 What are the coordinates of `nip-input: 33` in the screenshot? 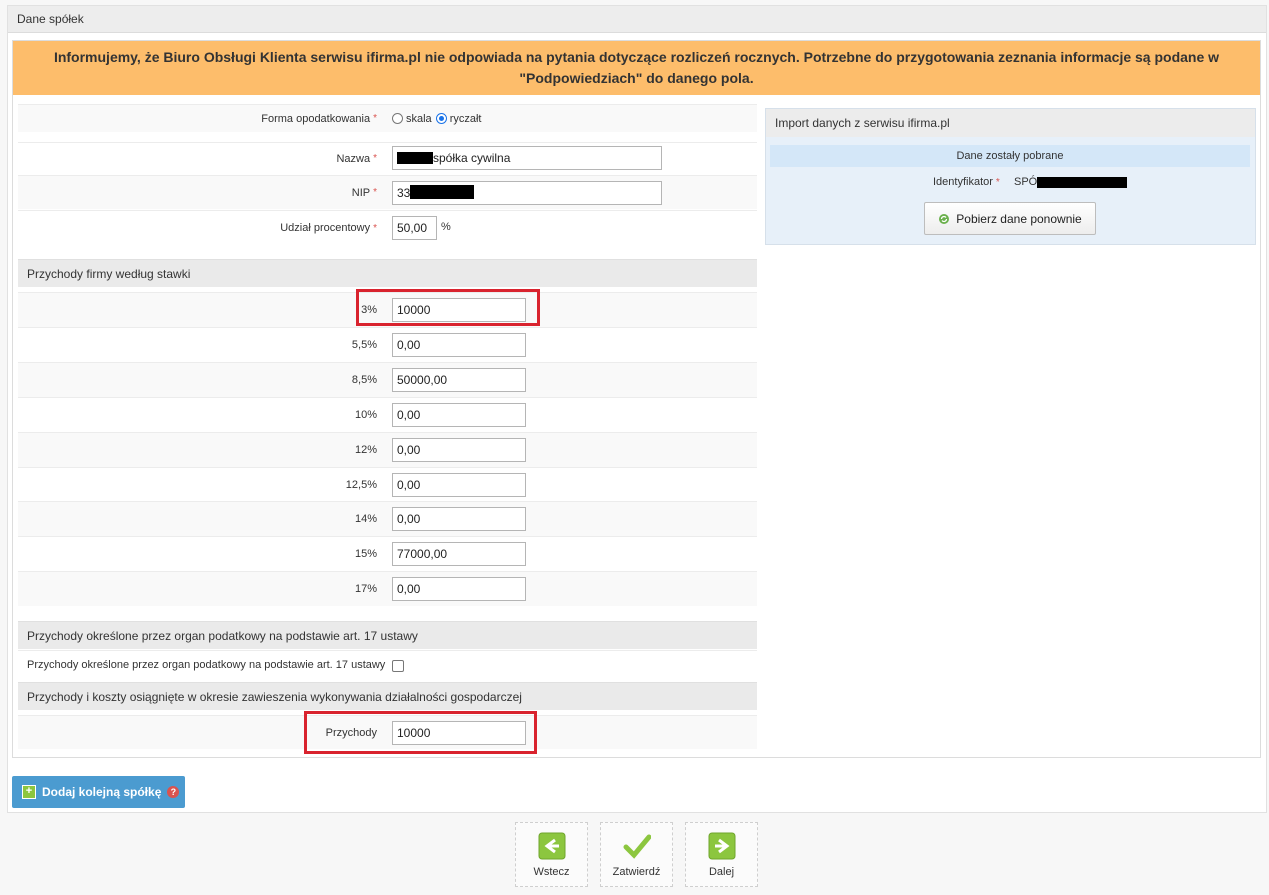 It's located at (527, 193).